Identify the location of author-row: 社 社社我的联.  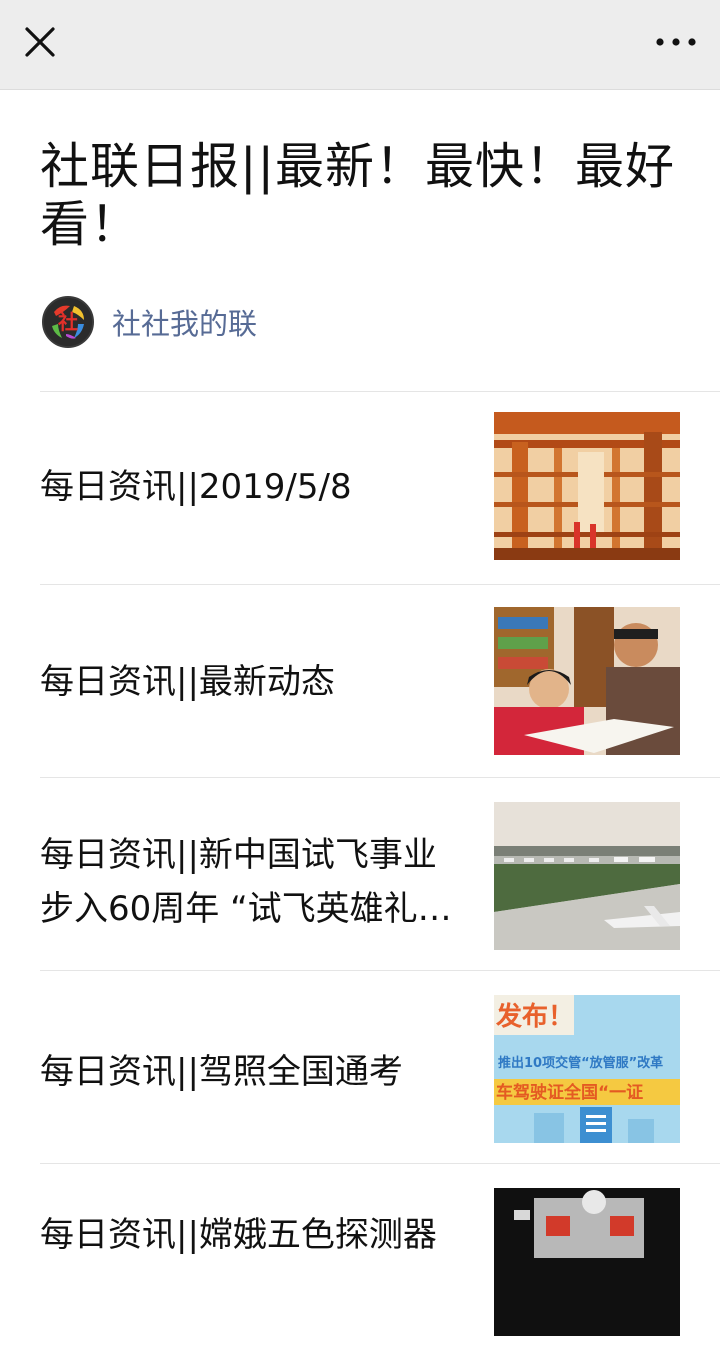
(149, 322).